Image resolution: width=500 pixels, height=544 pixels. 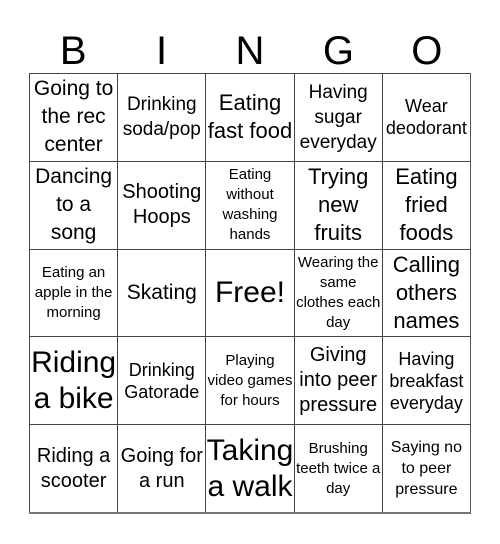 I want to click on cell-text: Eating an apple in the morning, so click(x=73, y=292).